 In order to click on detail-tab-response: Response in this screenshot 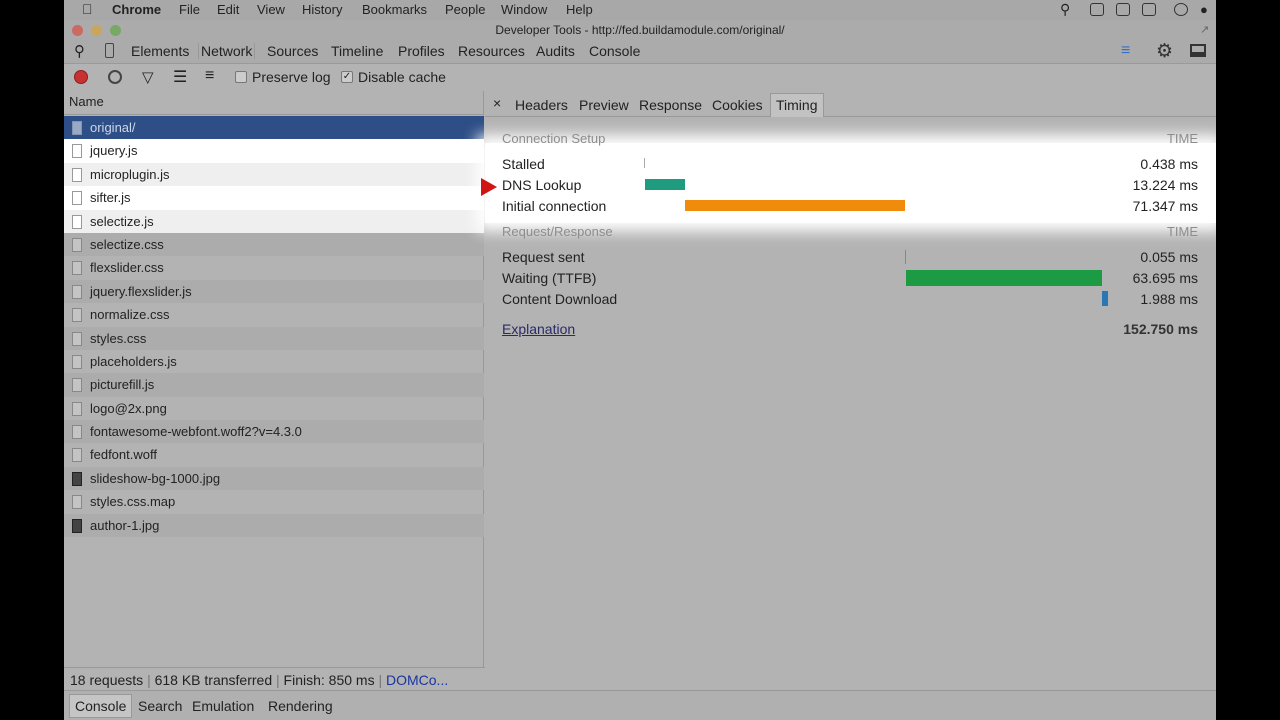, I will do `click(670, 105)`.